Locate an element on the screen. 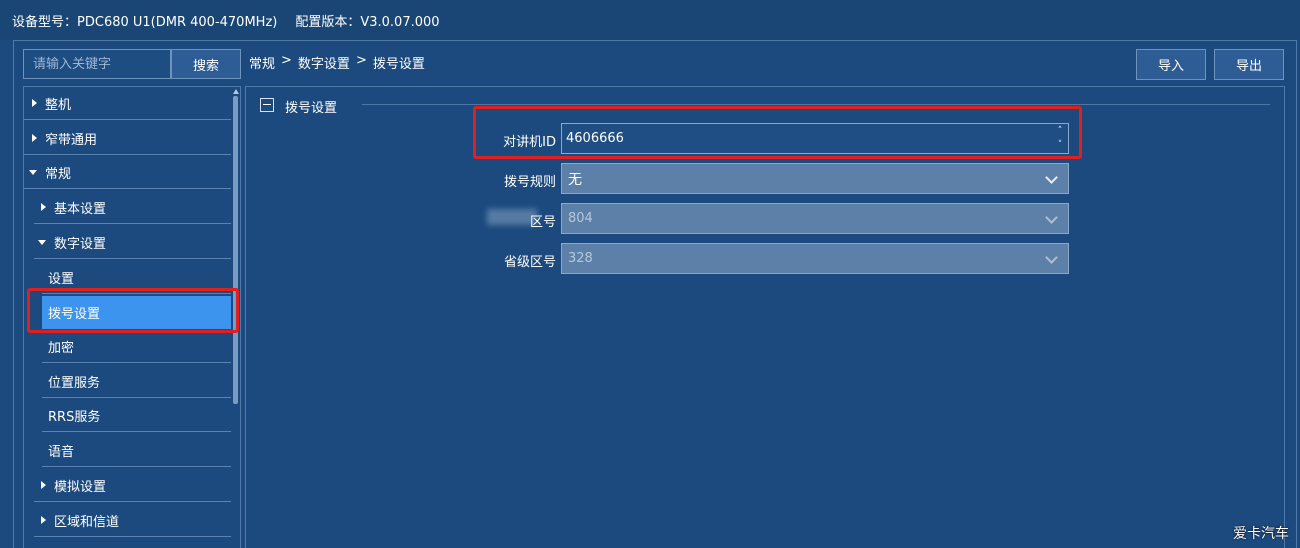  tree-item-label: RRS服务 is located at coordinates (74, 417).